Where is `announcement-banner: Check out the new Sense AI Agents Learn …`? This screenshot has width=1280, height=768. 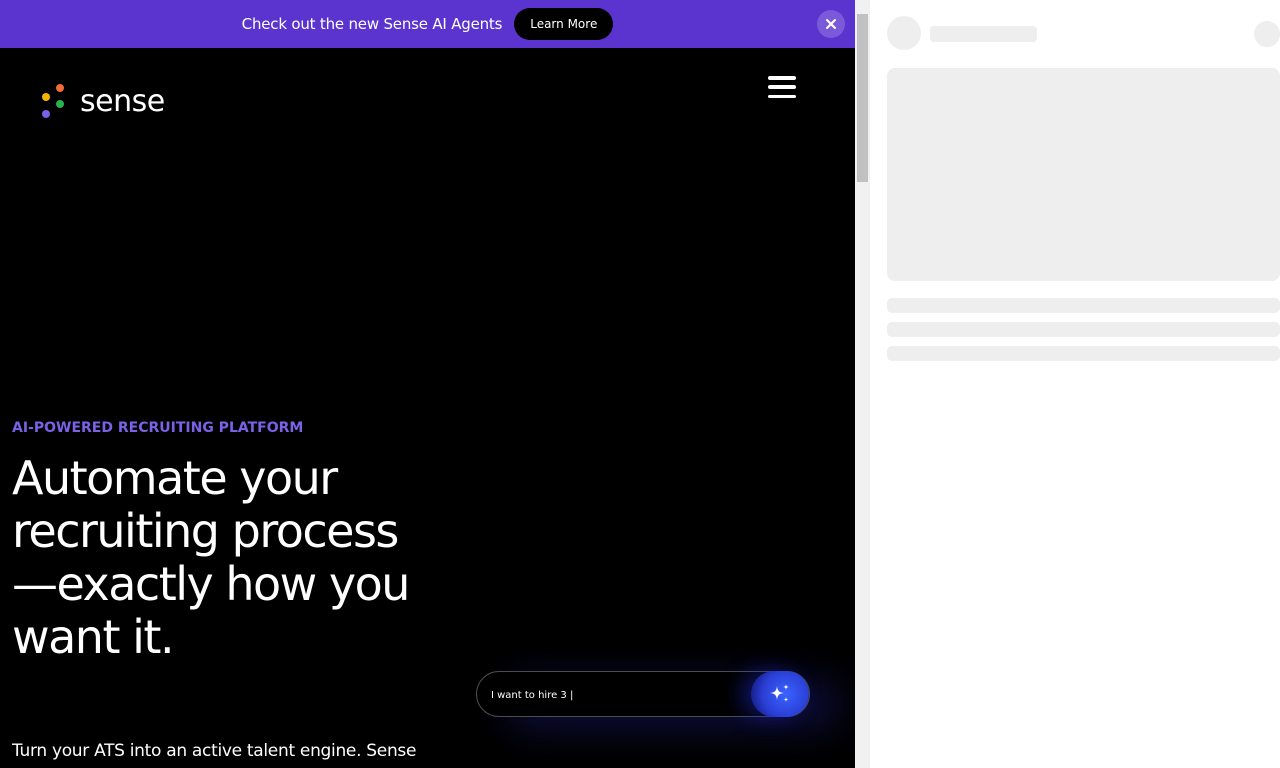 announcement-banner: Check out the new Sense AI Agents Learn … is located at coordinates (427, 24).